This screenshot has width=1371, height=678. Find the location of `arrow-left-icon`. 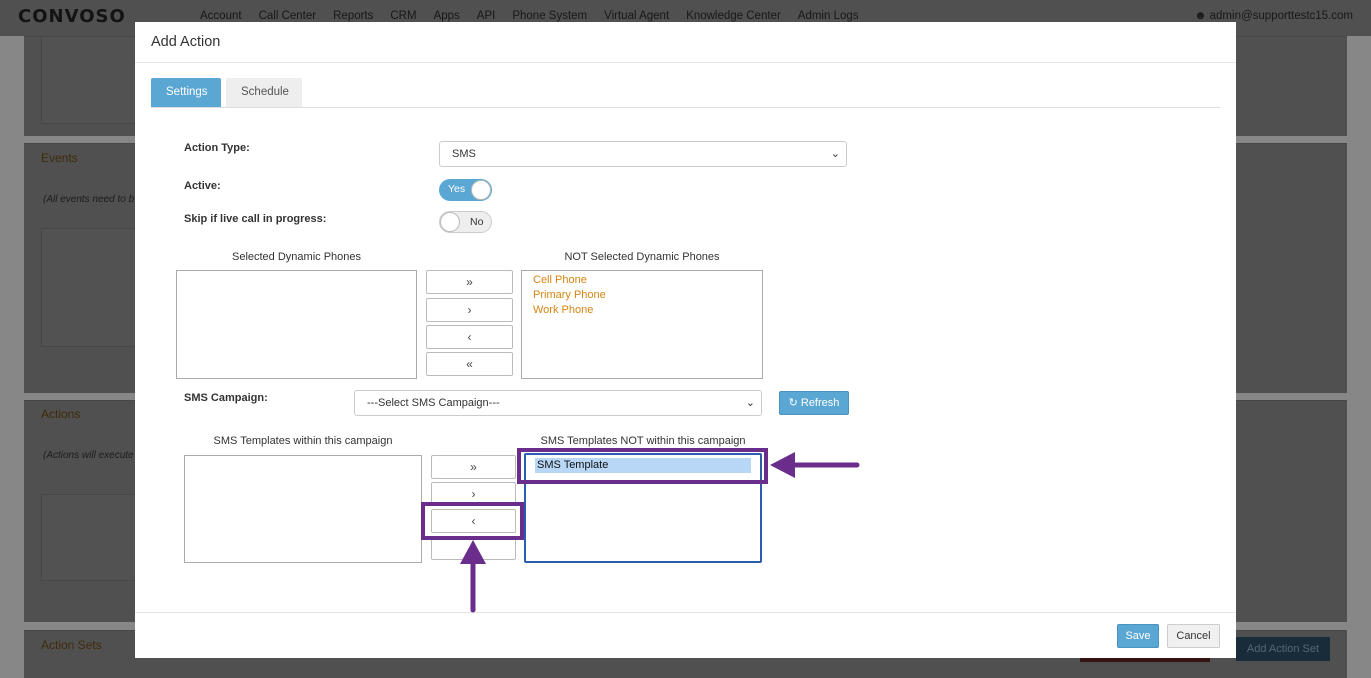

arrow-left-icon is located at coordinates (815, 465).